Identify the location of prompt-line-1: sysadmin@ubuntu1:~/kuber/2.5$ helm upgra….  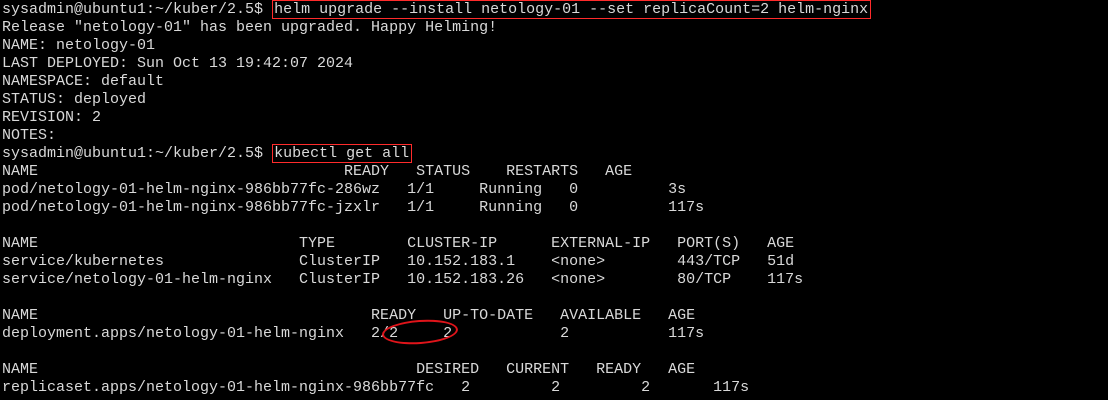
(555, 9).